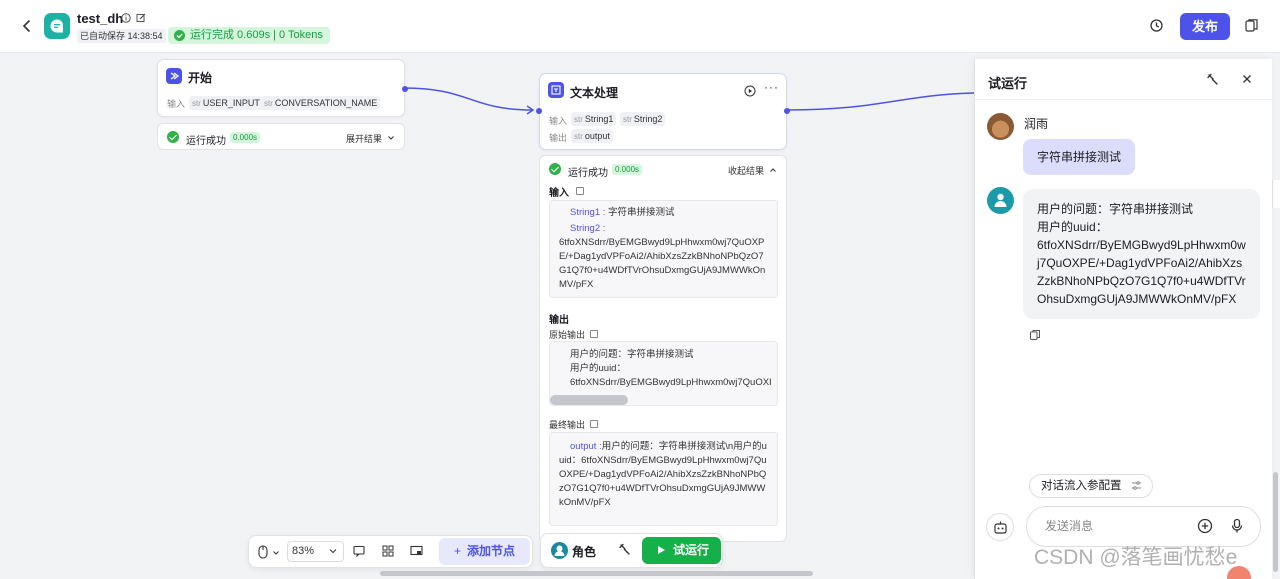  Describe the element at coordinates (1124, 99) in the screenshot. I see `panel-divider` at that location.